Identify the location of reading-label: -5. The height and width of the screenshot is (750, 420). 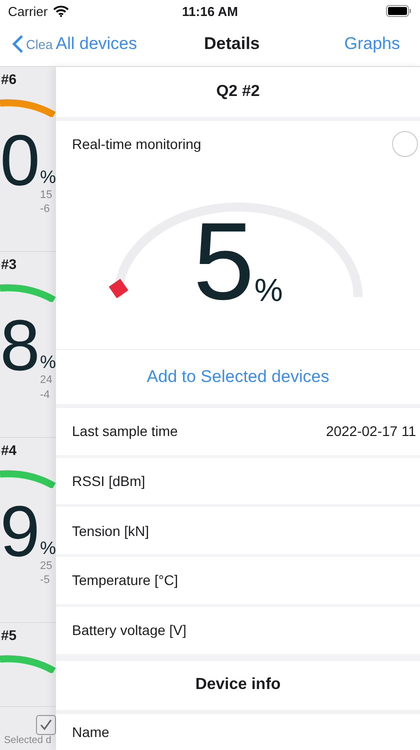
(45, 580).